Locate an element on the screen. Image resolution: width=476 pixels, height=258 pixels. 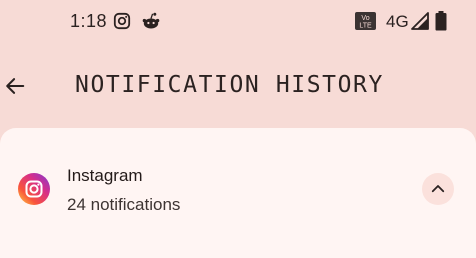
notification-count: 24 notifications is located at coordinates (124, 204).